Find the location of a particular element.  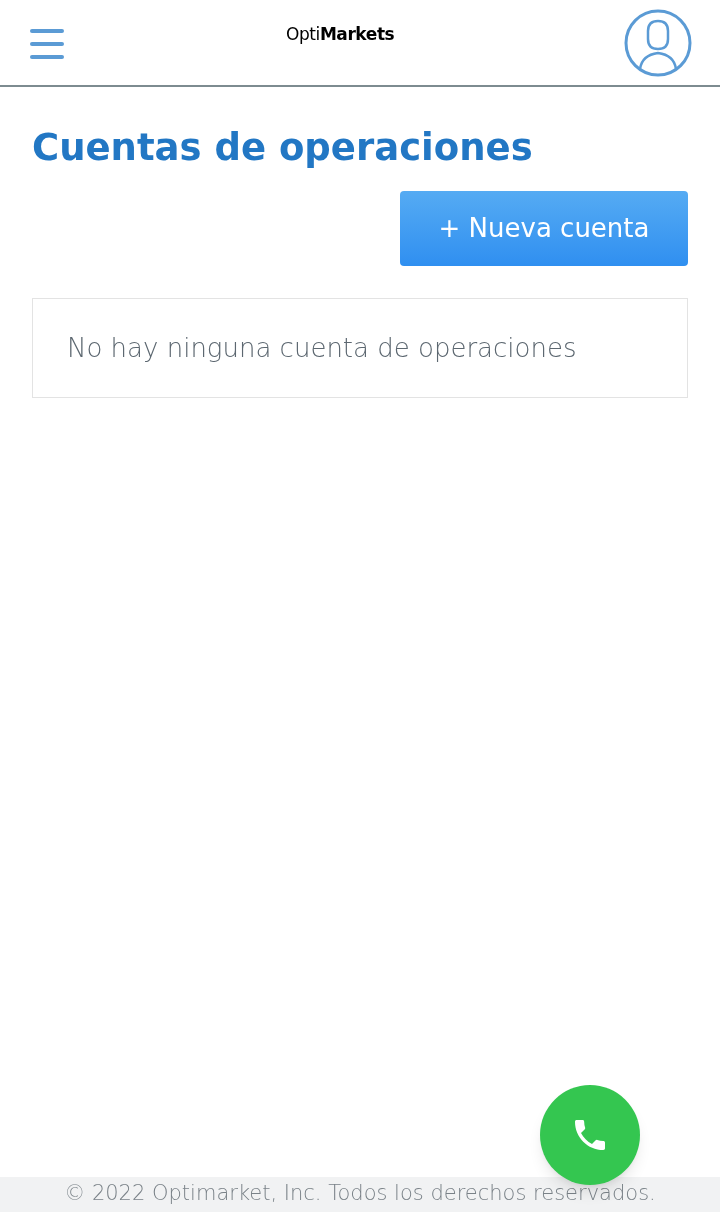

empty-message: No hay ninguna cuenta de operaciones is located at coordinates (322, 348).